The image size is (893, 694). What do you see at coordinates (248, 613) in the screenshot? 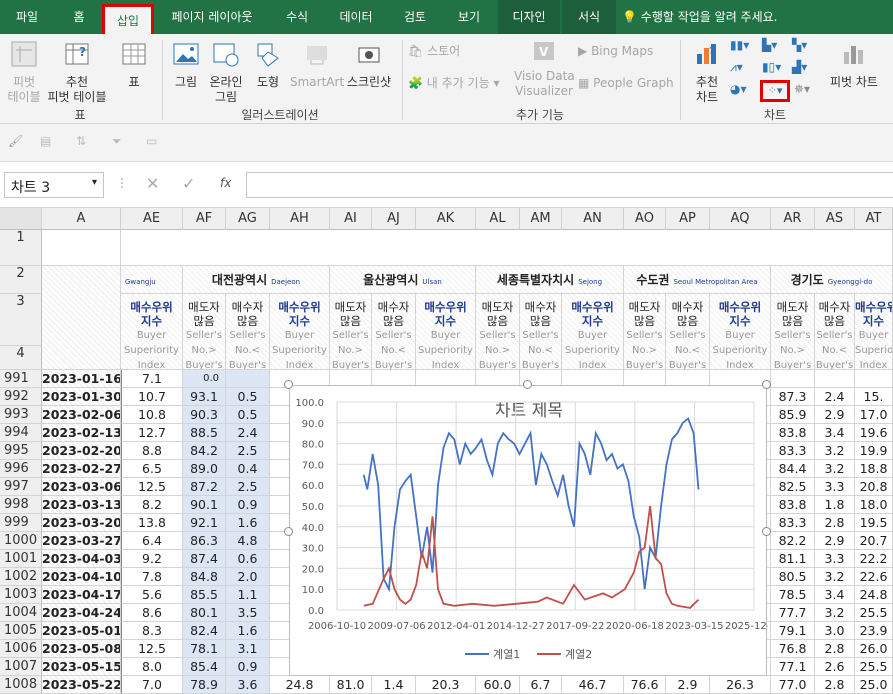
I see `cell-ag: 3.5` at bounding box center [248, 613].